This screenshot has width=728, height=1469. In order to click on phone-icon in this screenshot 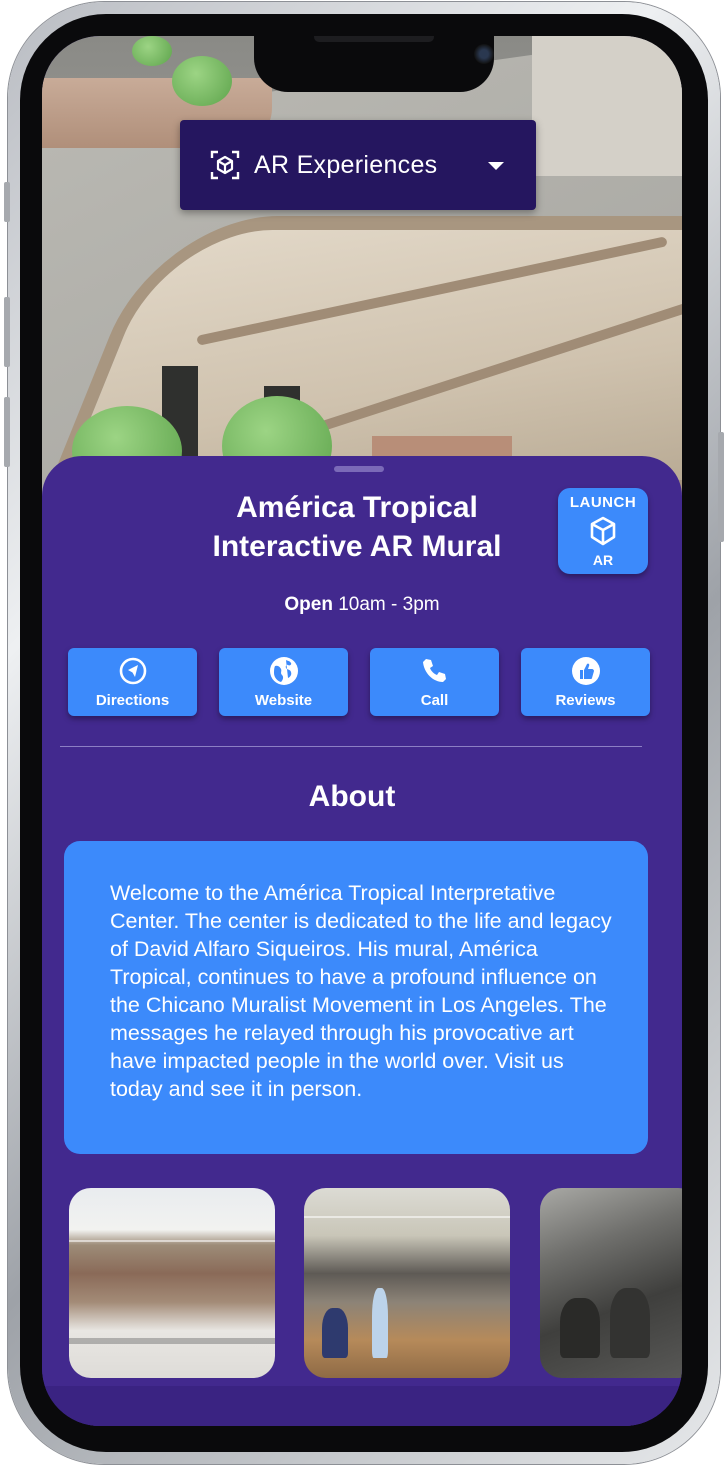, I will do `click(434, 670)`.